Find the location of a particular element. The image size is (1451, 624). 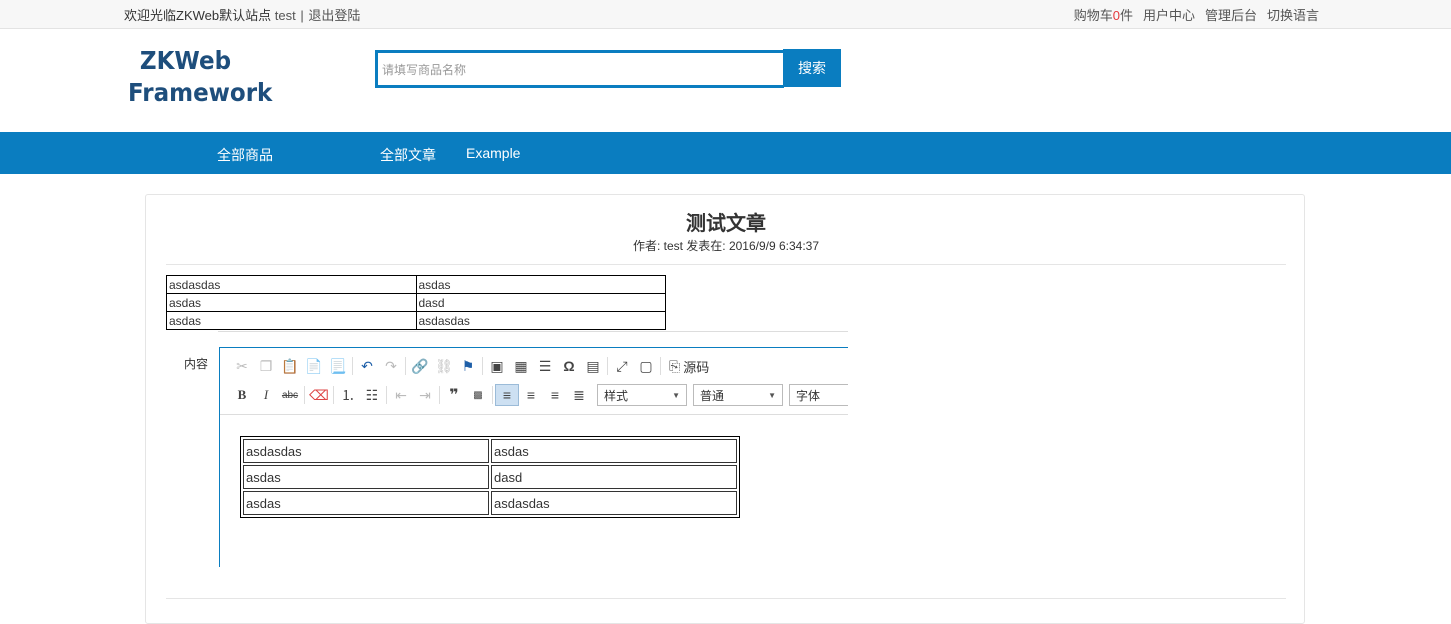

table-icon: ▦ is located at coordinates (521, 366).